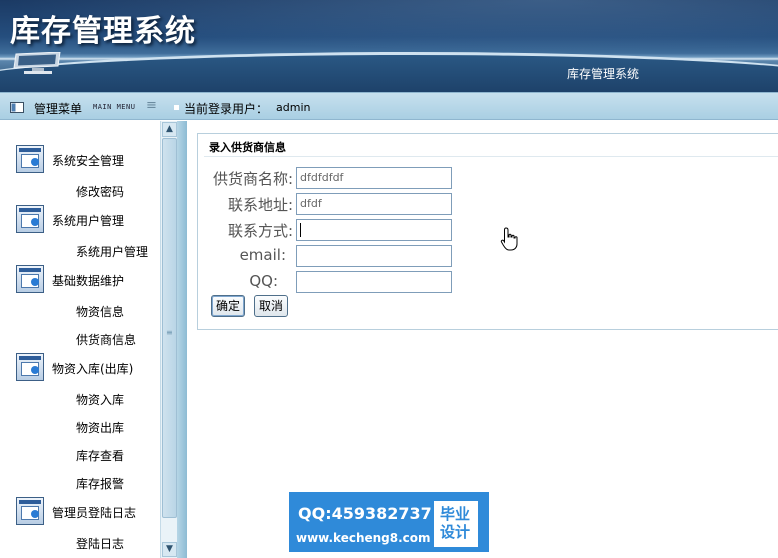 The image size is (778, 558). I want to click on sidebar-item-login-log: 登陆日志, so click(100, 543).